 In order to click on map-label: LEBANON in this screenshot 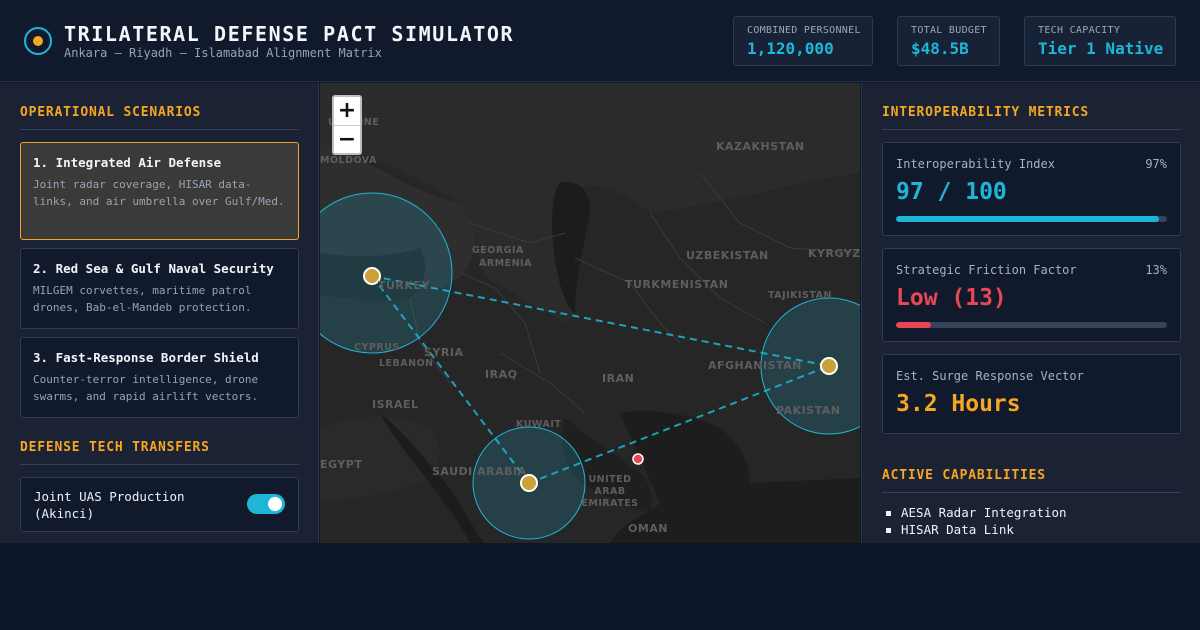, I will do `click(406, 363)`.